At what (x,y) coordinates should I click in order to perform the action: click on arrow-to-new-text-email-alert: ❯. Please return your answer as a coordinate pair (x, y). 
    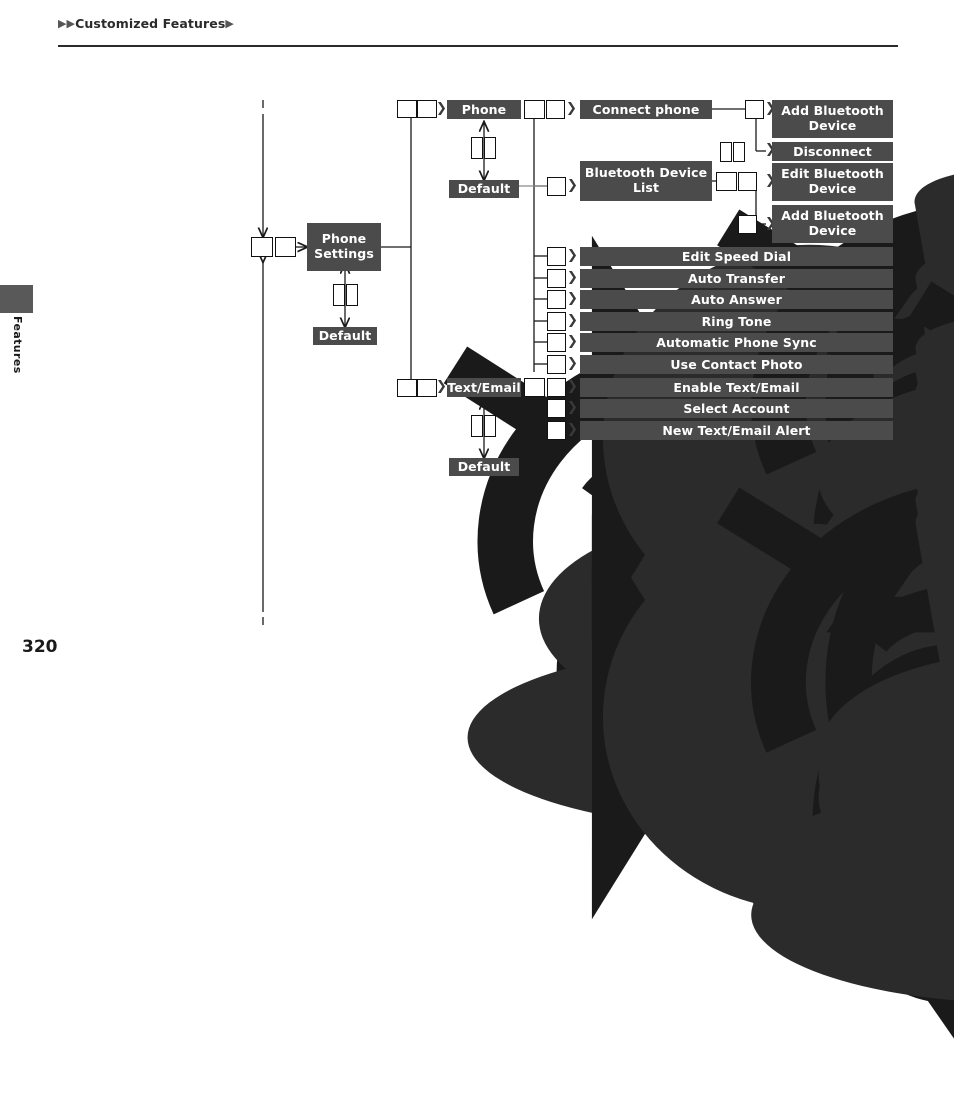
    Looking at the image, I should click on (572, 429).